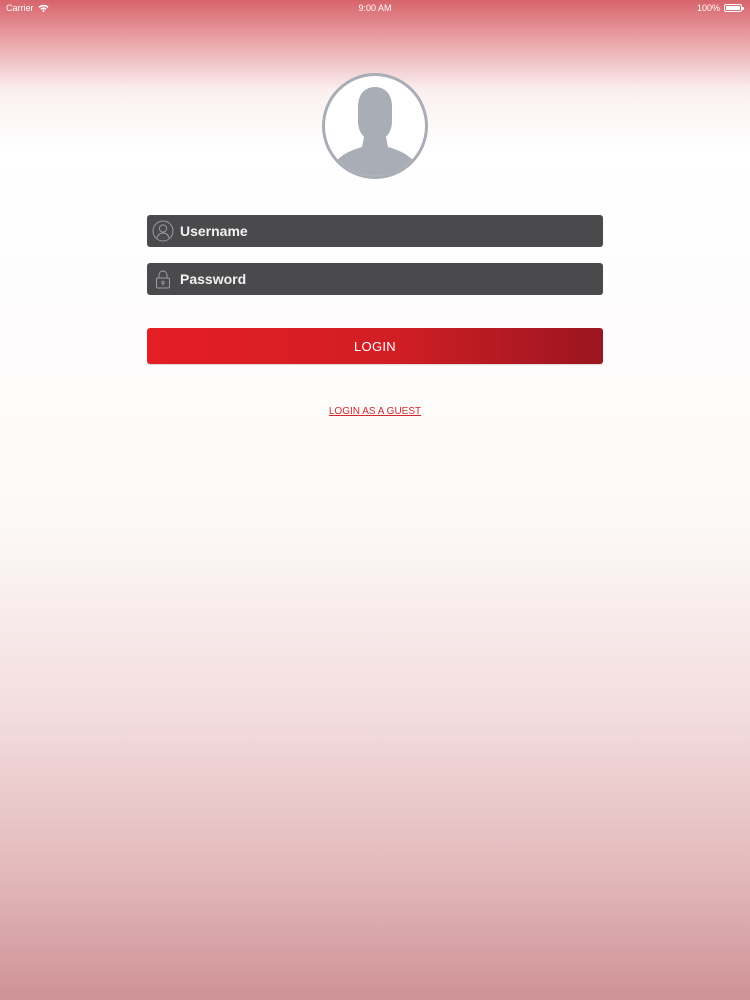  Describe the element at coordinates (708, 8) in the screenshot. I see `battery-percent: 100%` at that location.